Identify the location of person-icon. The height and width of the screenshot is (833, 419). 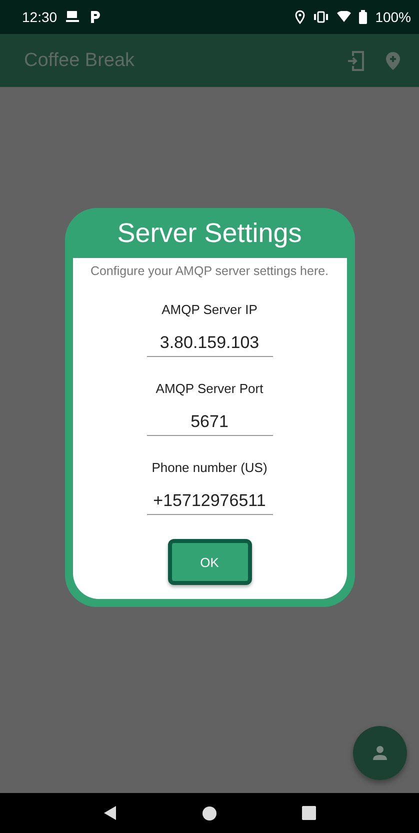
(380, 753).